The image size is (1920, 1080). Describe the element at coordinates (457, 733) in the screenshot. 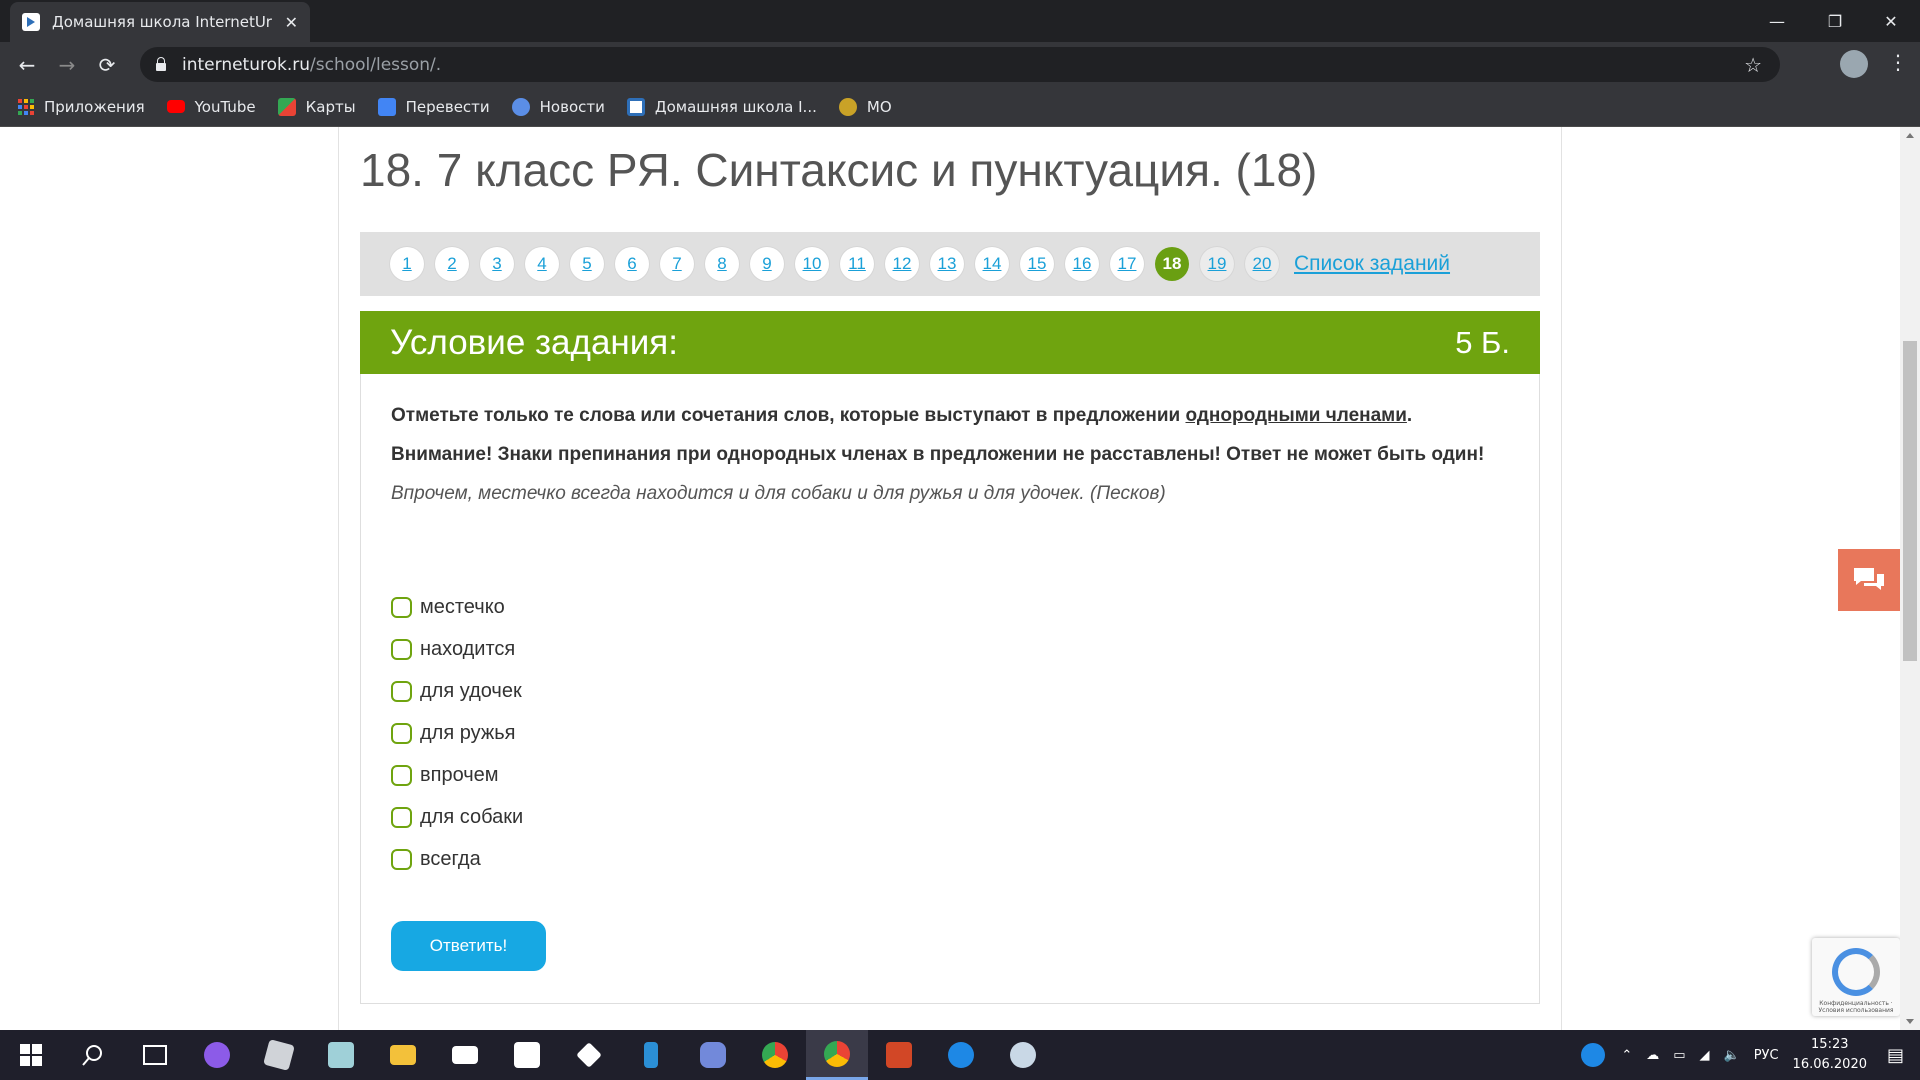

I see `answer-option: для ружья` at that location.